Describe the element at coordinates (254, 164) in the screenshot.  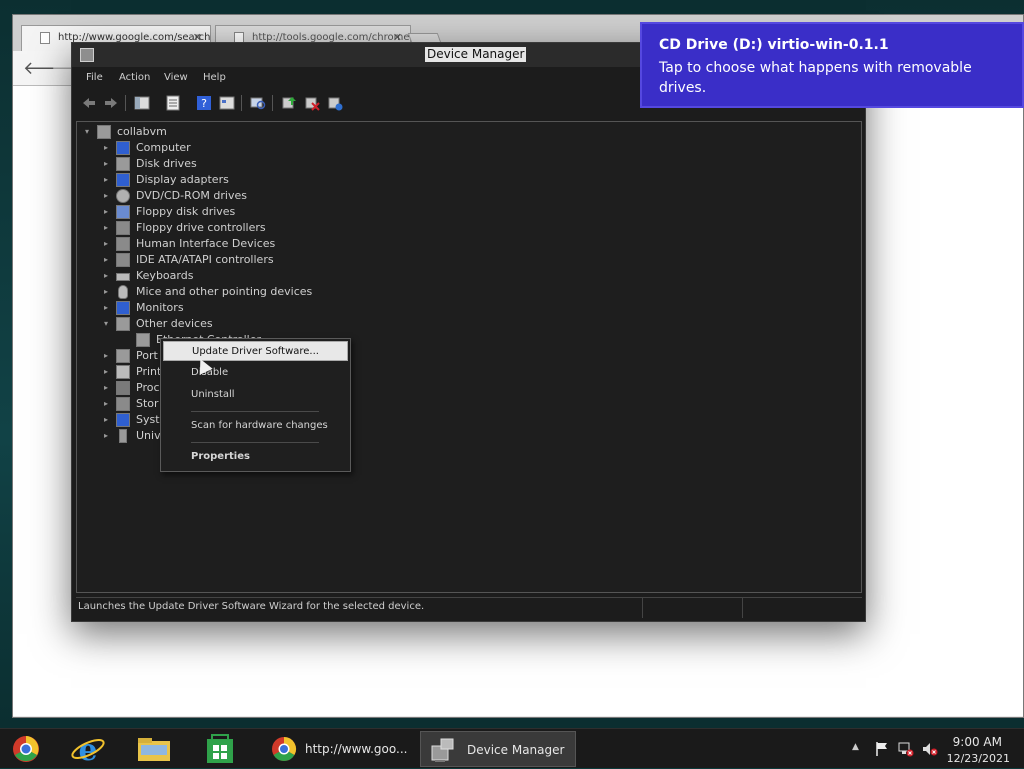
I see `tree-item: ▸ Disk drives` at that location.